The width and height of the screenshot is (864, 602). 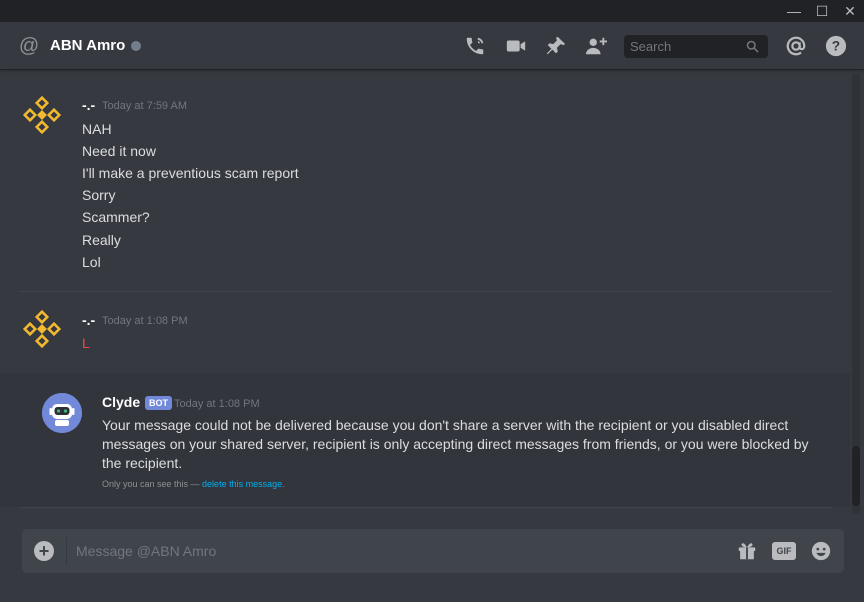 I want to click on message-text: I'll make a preventious scam report, so click(x=190, y=173).